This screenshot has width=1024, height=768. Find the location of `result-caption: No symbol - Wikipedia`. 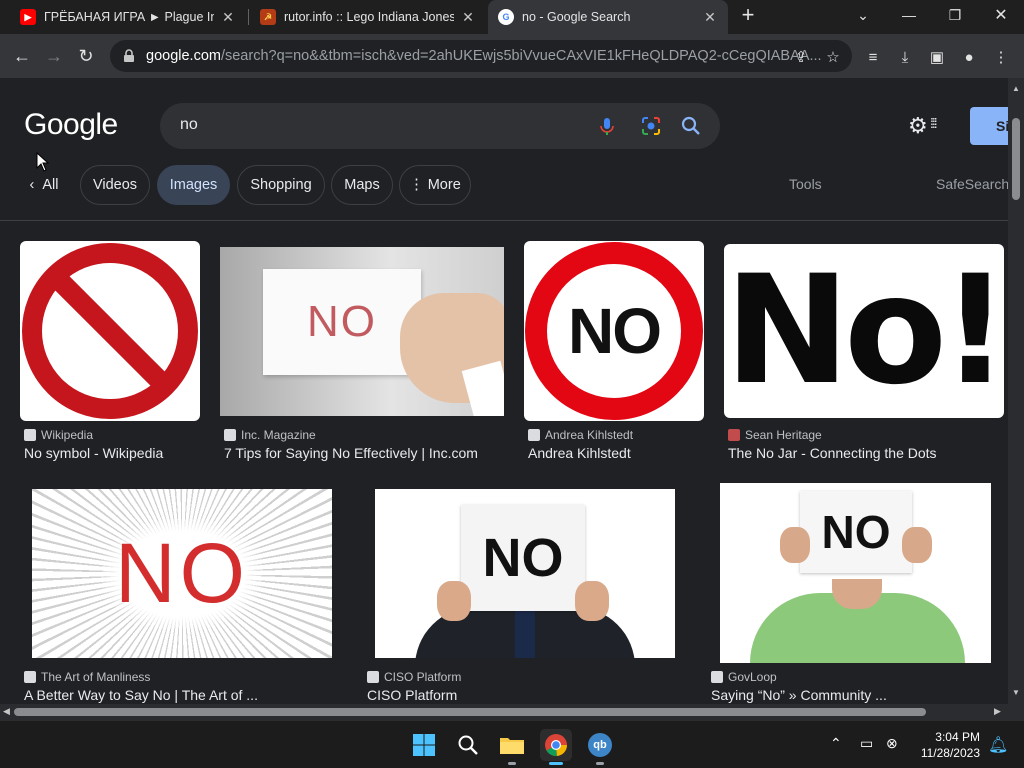

result-caption: No symbol - Wikipedia is located at coordinates (114, 453).